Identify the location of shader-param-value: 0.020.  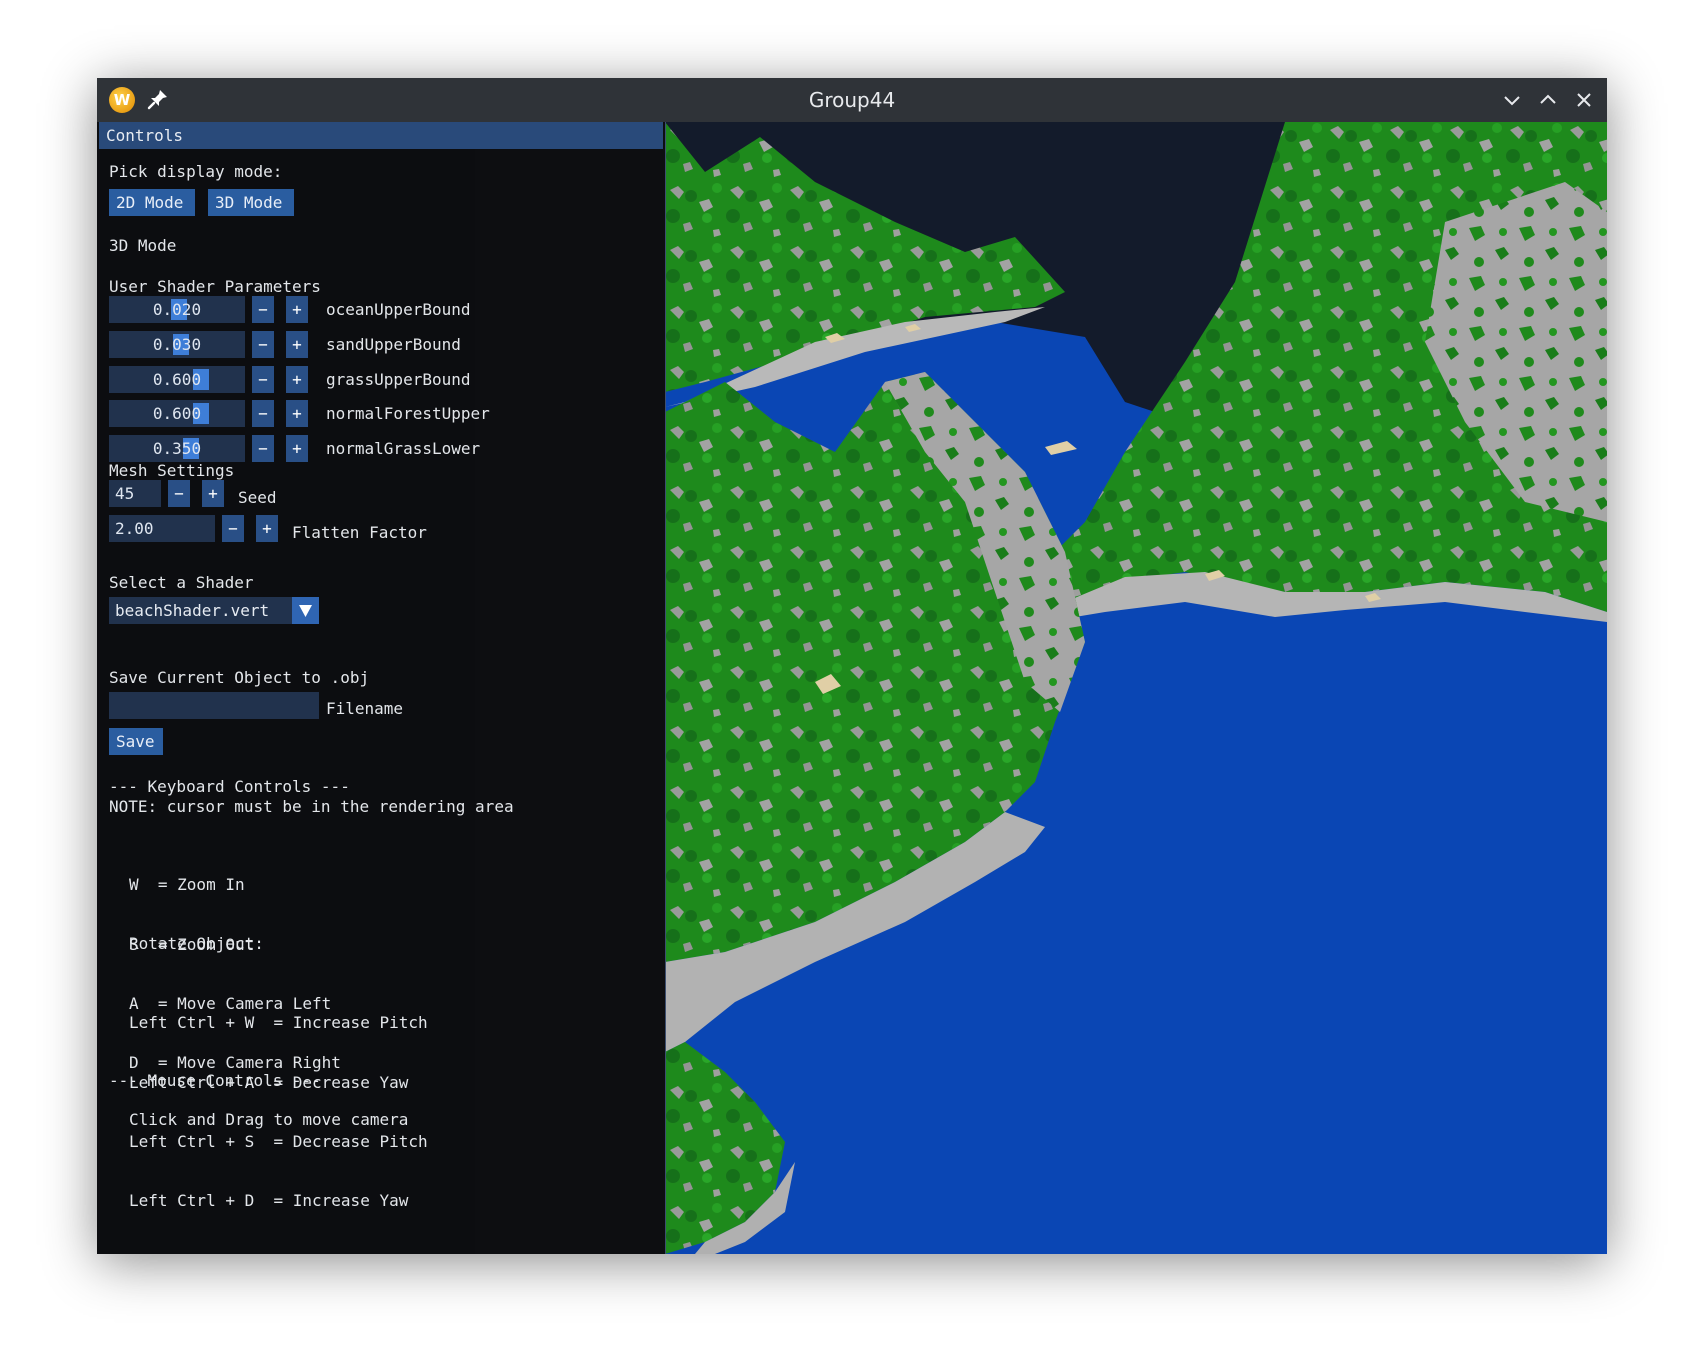
(177, 309).